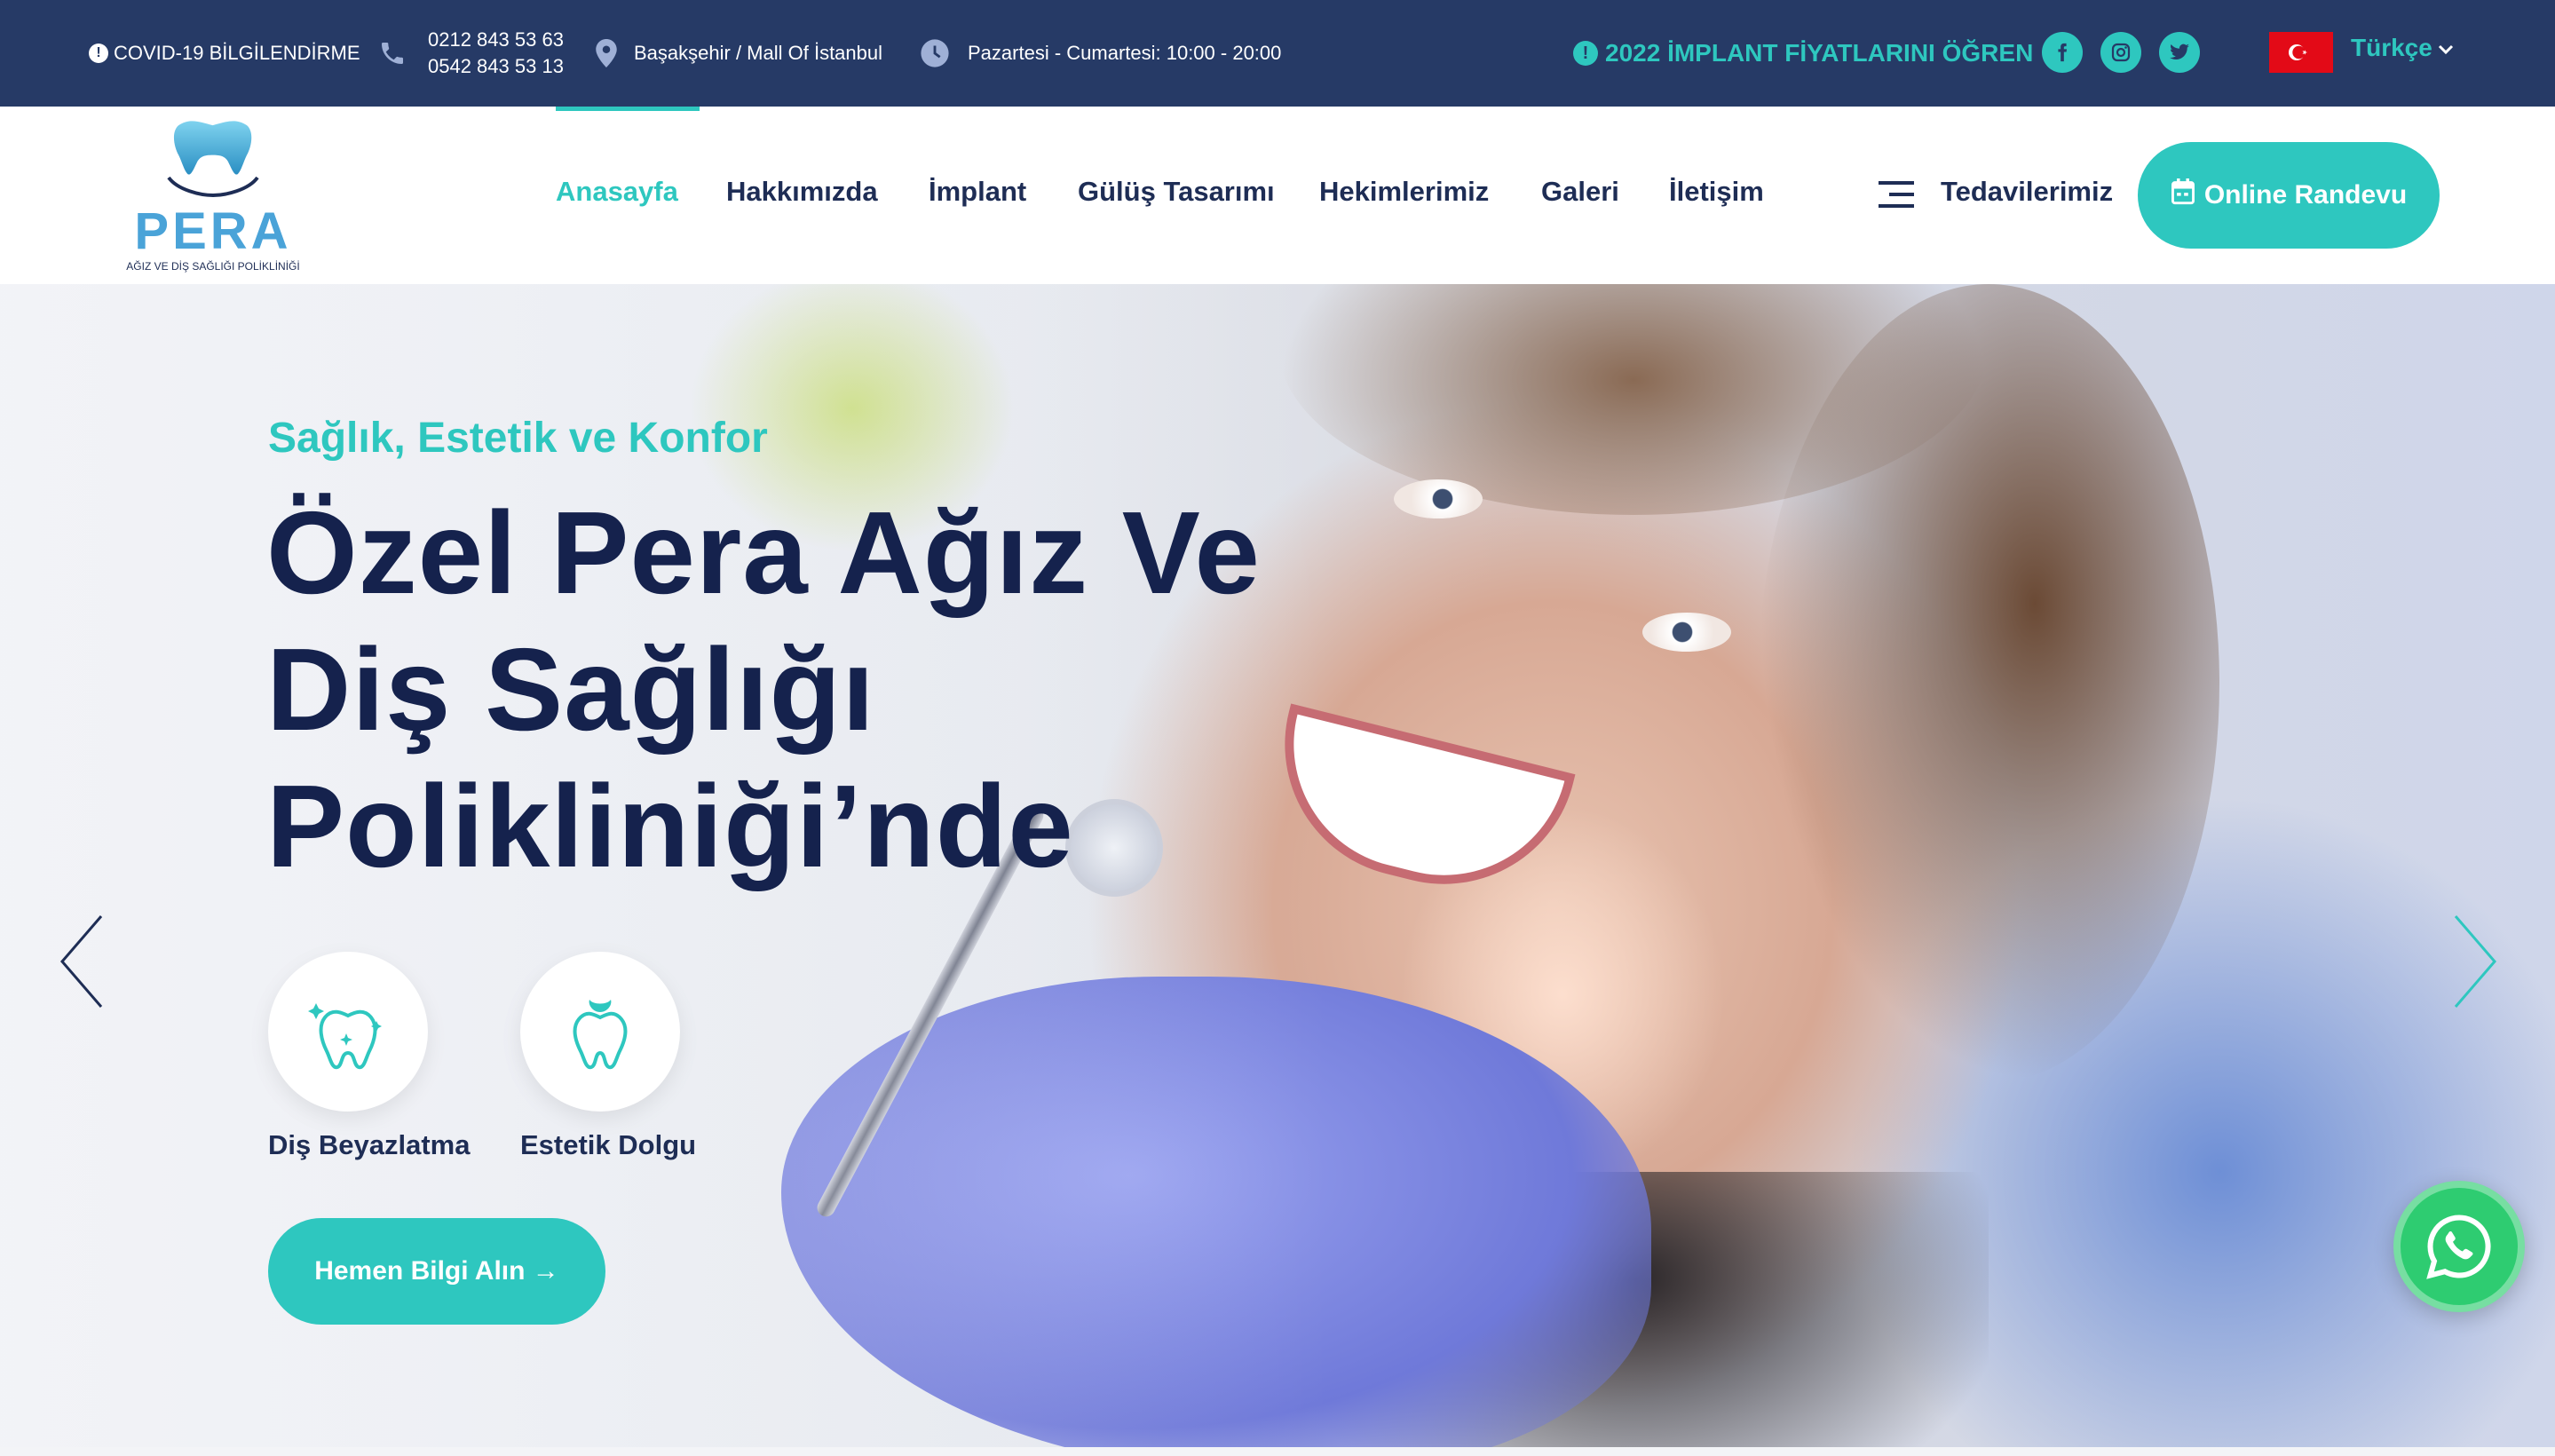 Image resolution: width=2555 pixels, height=1456 pixels. I want to click on nav-item-implant: İmplant, so click(977, 192).